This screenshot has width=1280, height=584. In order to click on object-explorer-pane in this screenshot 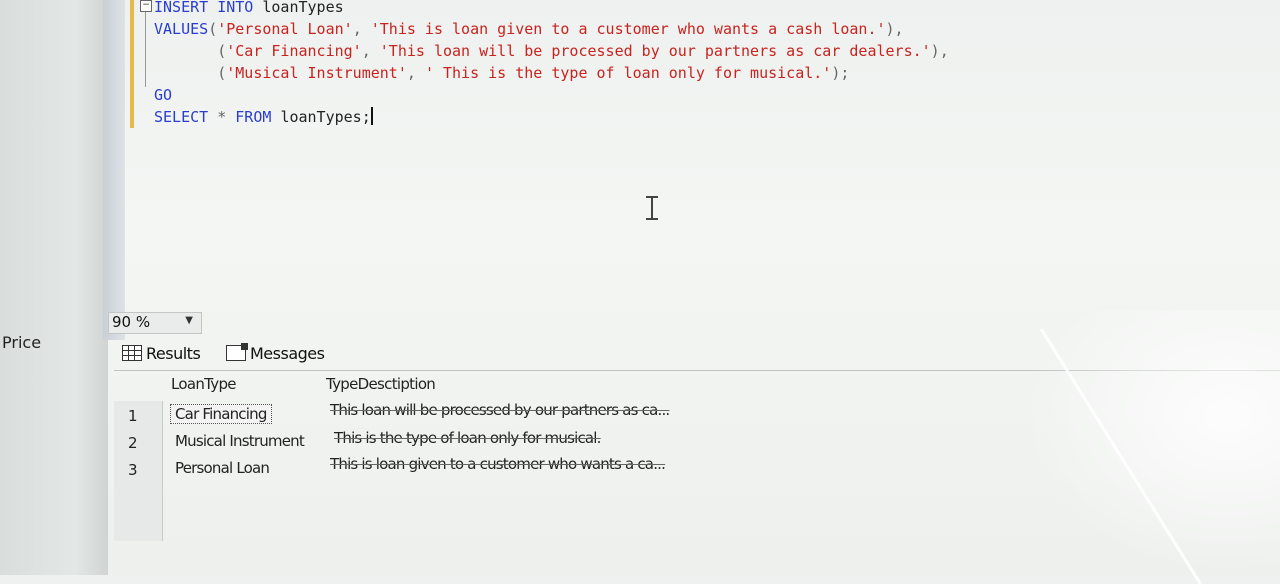, I will do `click(62, 287)`.